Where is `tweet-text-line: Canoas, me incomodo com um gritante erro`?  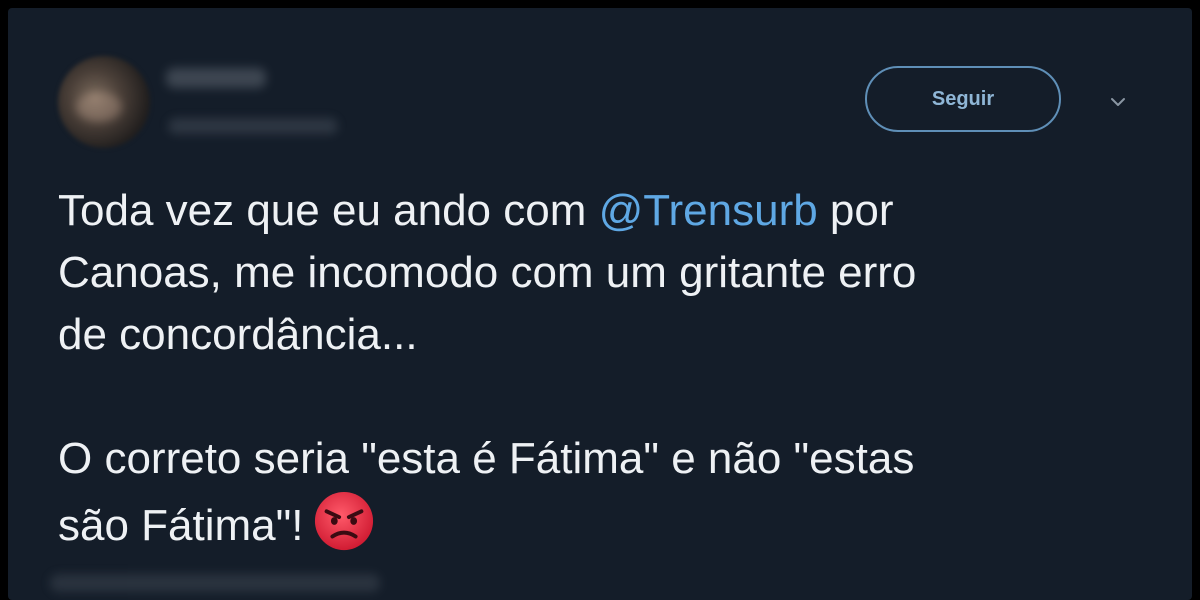 tweet-text-line: Canoas, me incomodo com um gritante erro is located at coordinates (487, 272).